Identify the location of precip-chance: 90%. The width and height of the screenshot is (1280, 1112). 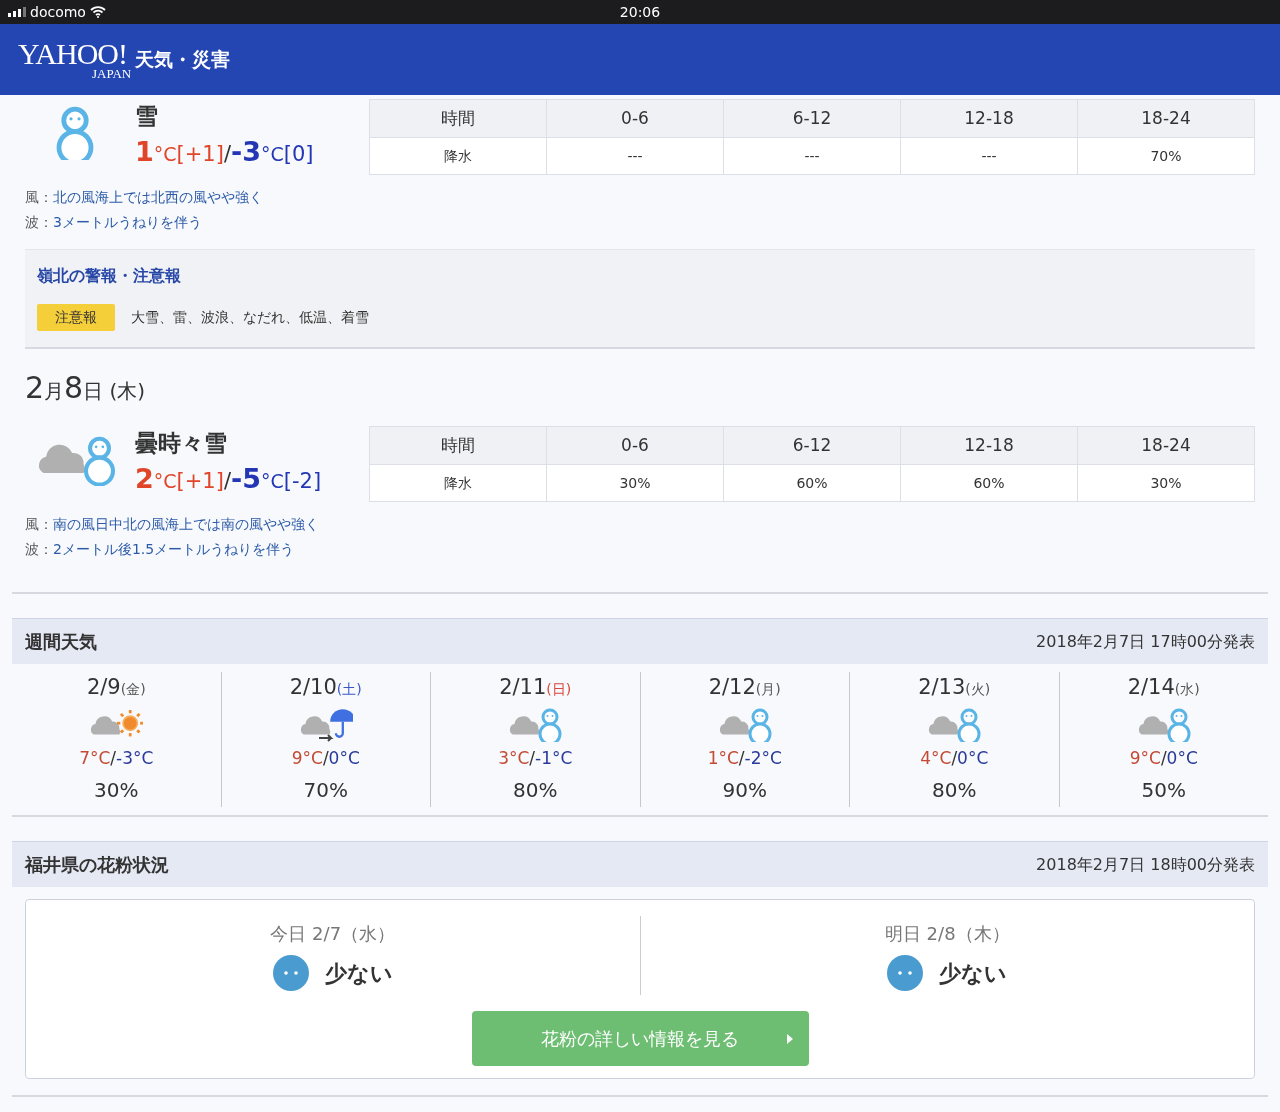
(744, 790).